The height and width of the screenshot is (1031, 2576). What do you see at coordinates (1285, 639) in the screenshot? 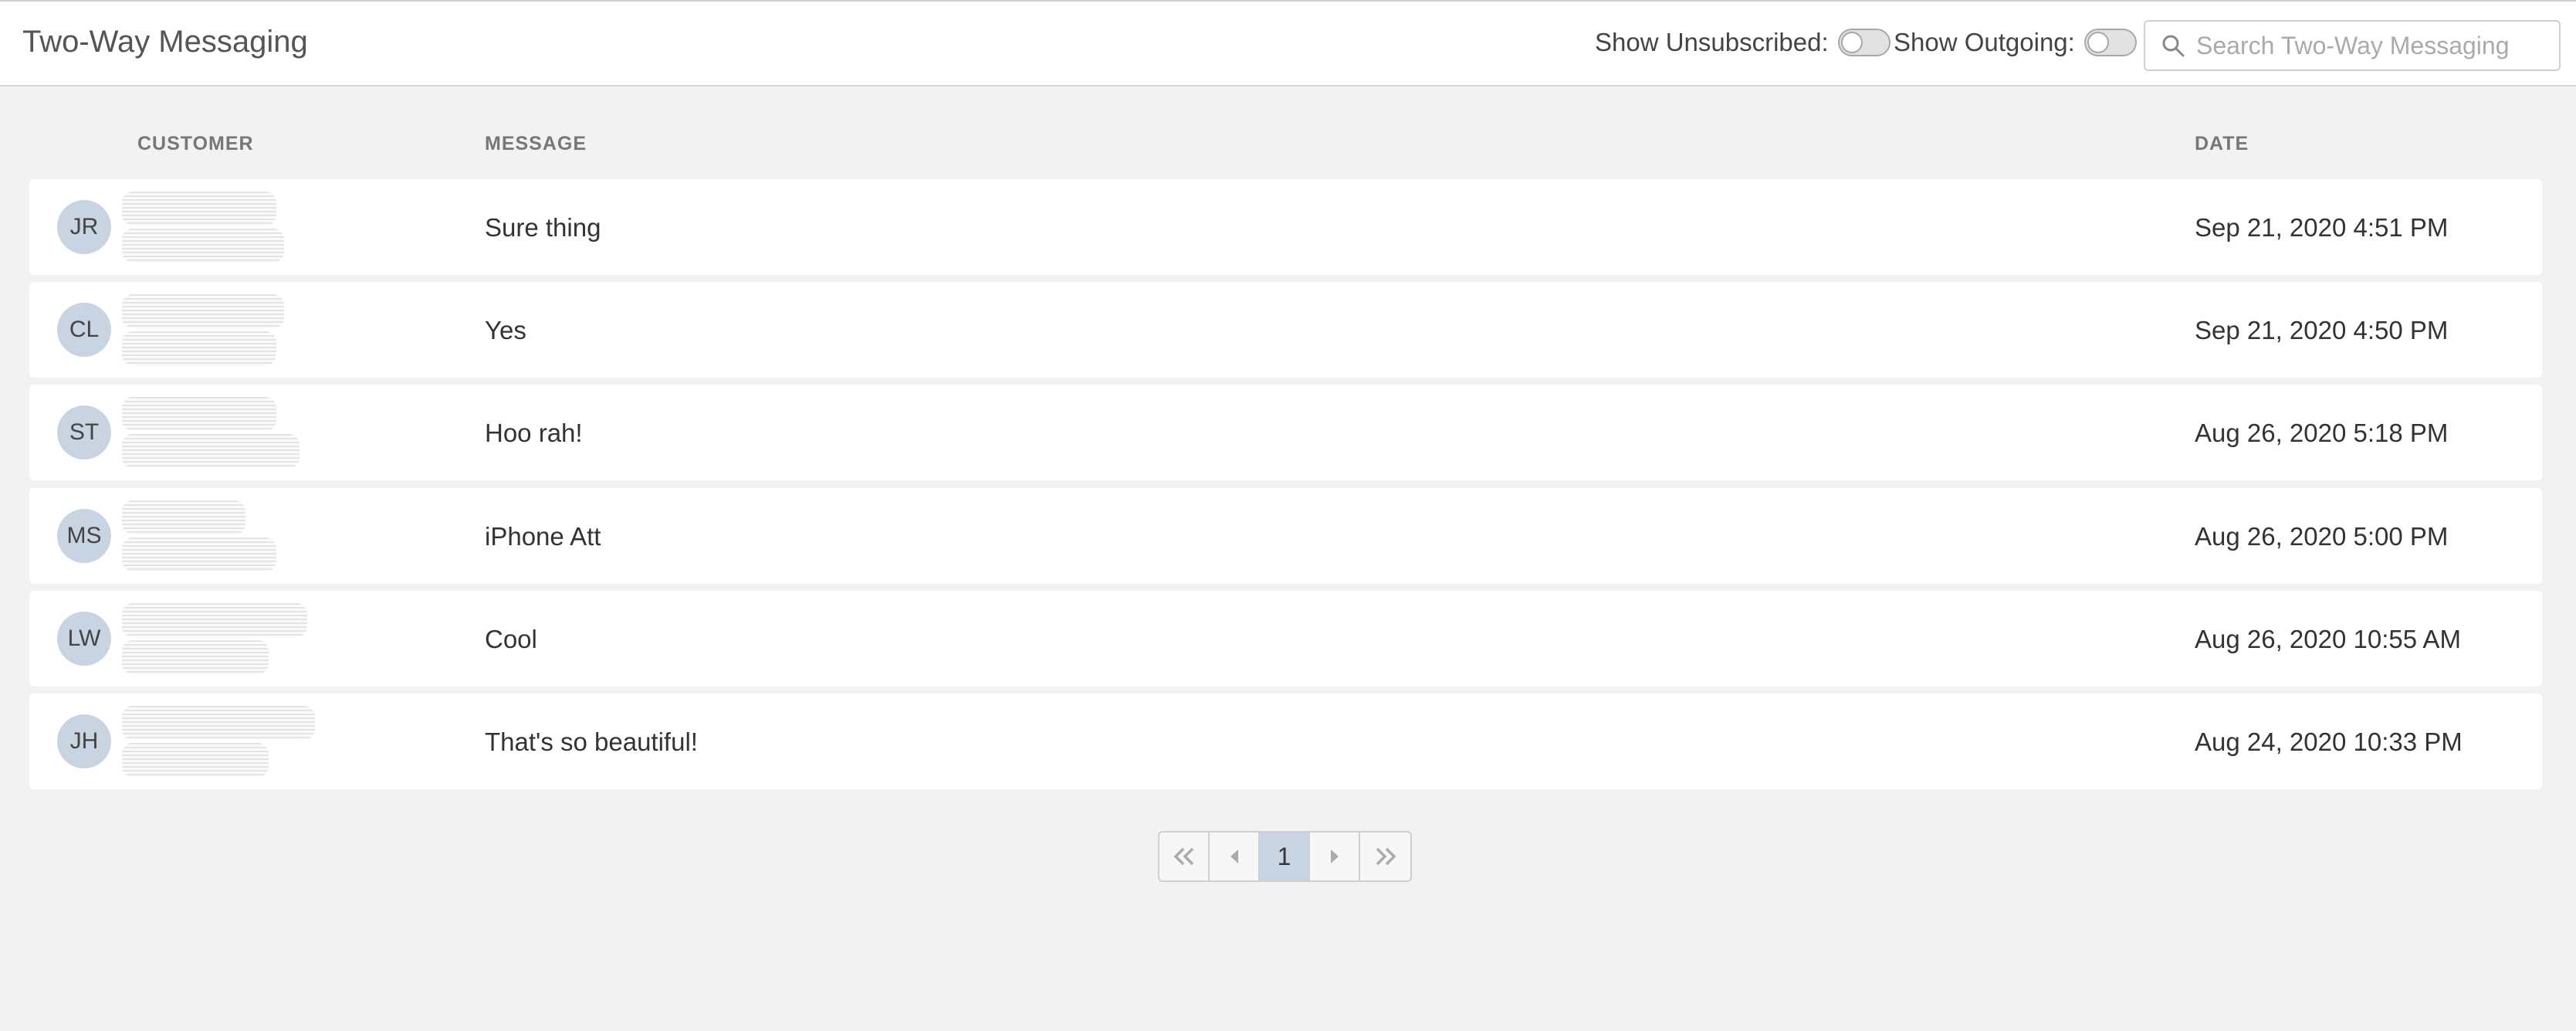
I see `table-row: LW Cool Aug 26, 2020 10:55 AM` at bounding box center [1285, 639].